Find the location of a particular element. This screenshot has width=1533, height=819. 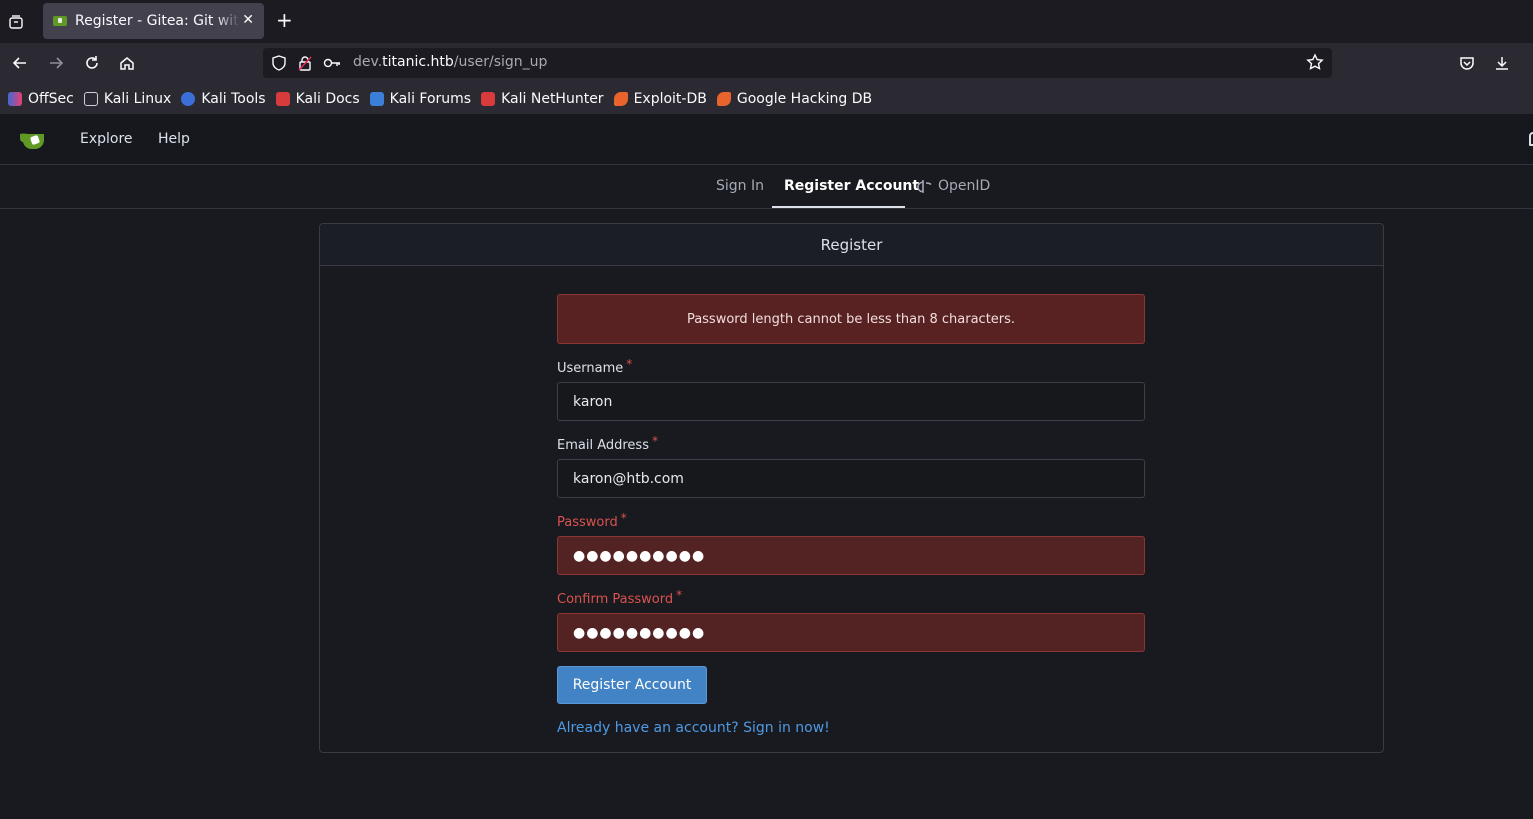

exploit-db-icon is located at coordinates (620, 98).